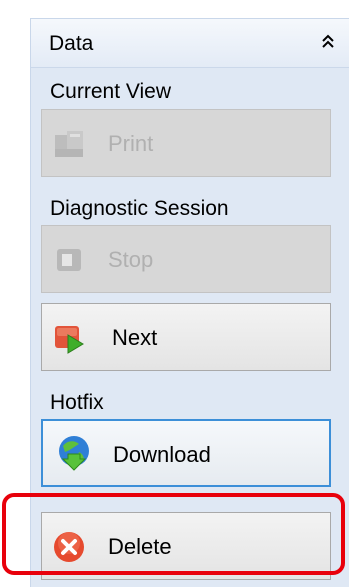 This screenshot has width=351, height=588. I want to click on print-label: Print, so click(131, 143).